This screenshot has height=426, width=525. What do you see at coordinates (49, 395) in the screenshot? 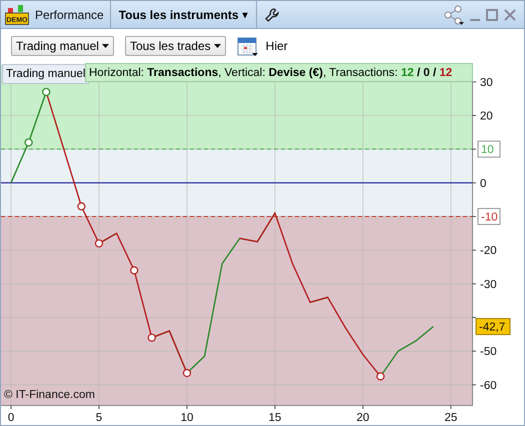
I see `copyright-text: © IT-Finance.com` at bounding box center [49, 395].